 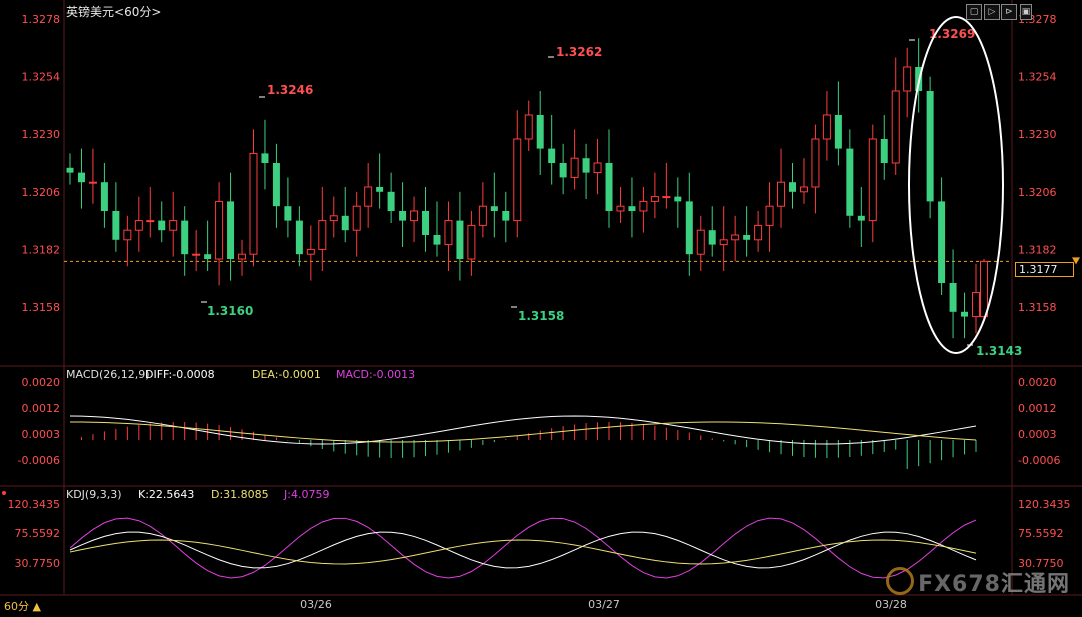 I want to click on kdj-k: K:22.5643, so click(x=166, y=494).